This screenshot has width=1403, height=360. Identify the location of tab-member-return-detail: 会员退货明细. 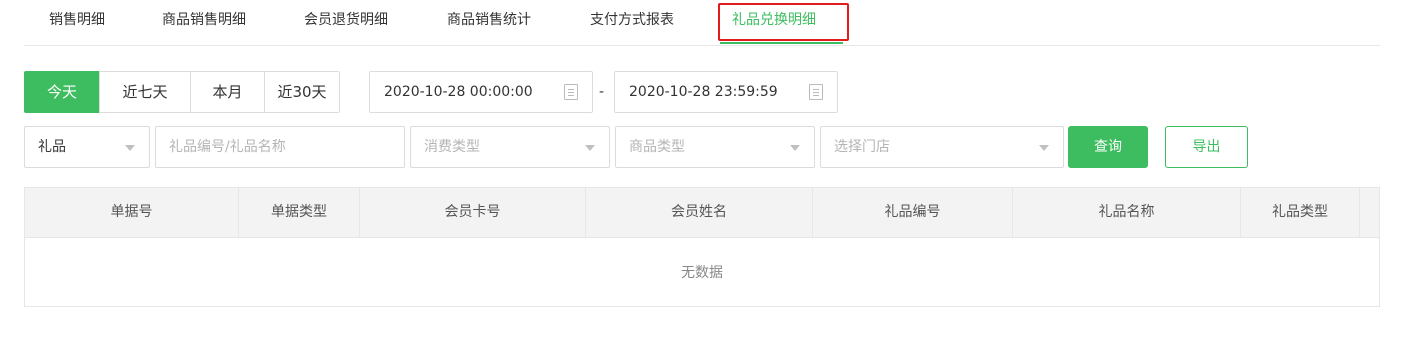
(346, 20).